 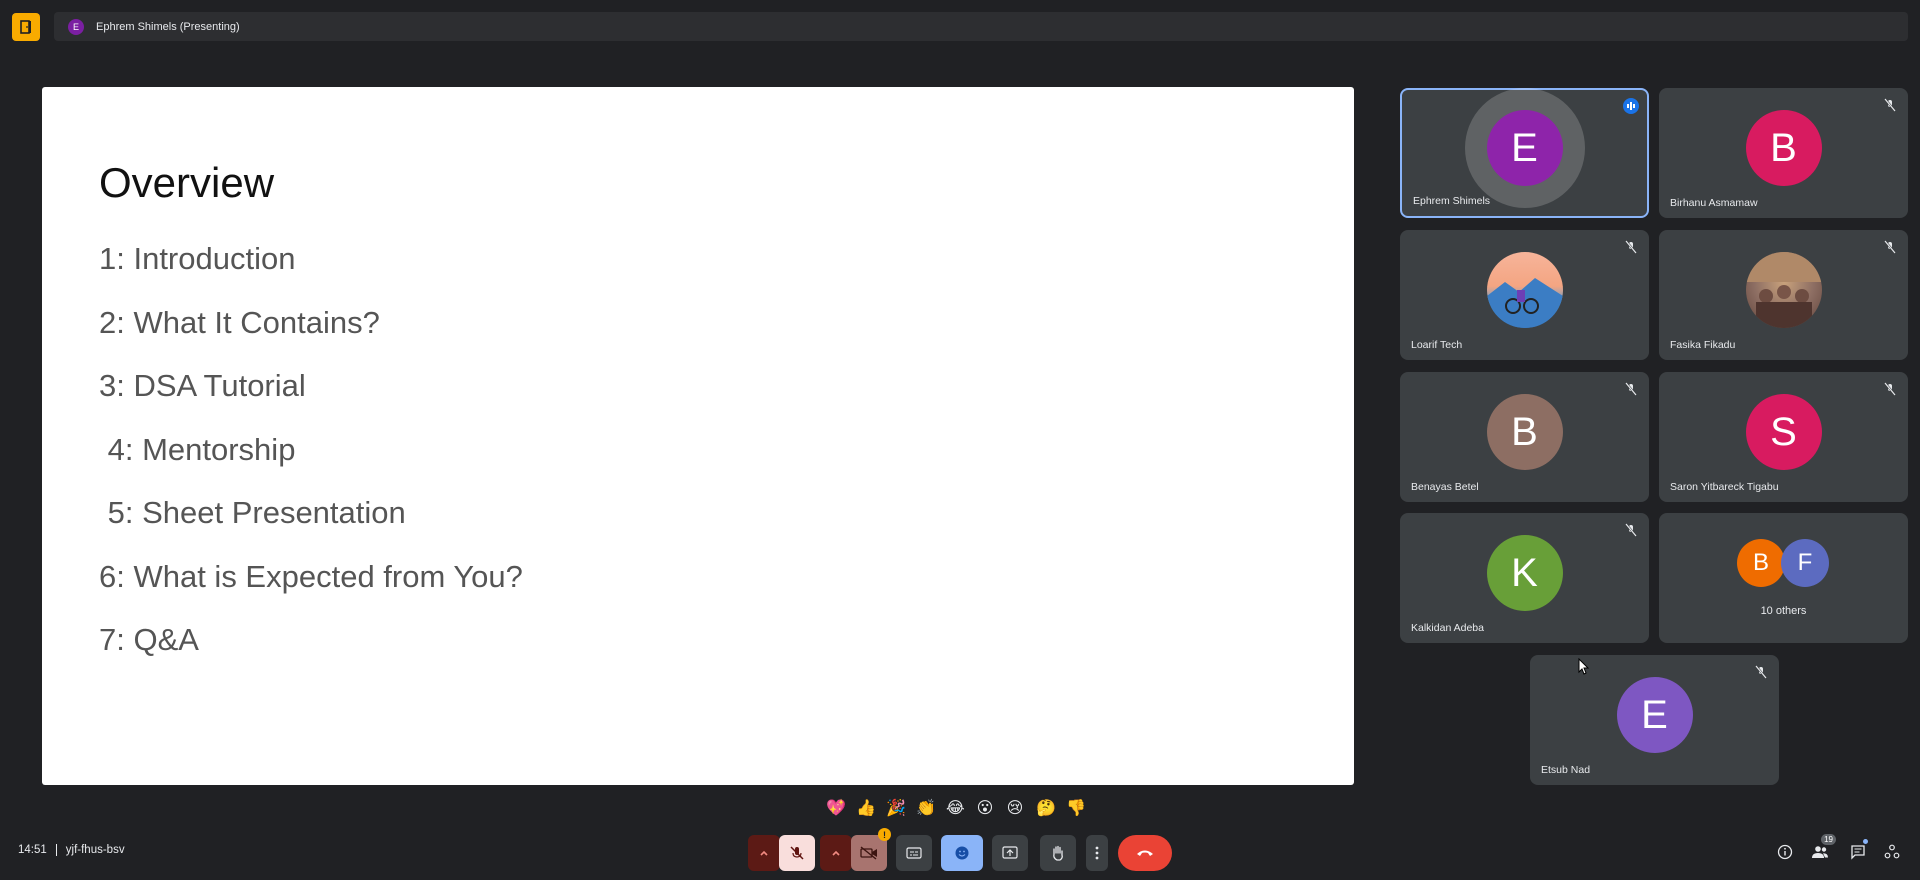 What do you see at coordinates (202, 385) in the screenshot?
I see `slide-item: 3: DSA Tutorial` at bounding box center [202, 385].